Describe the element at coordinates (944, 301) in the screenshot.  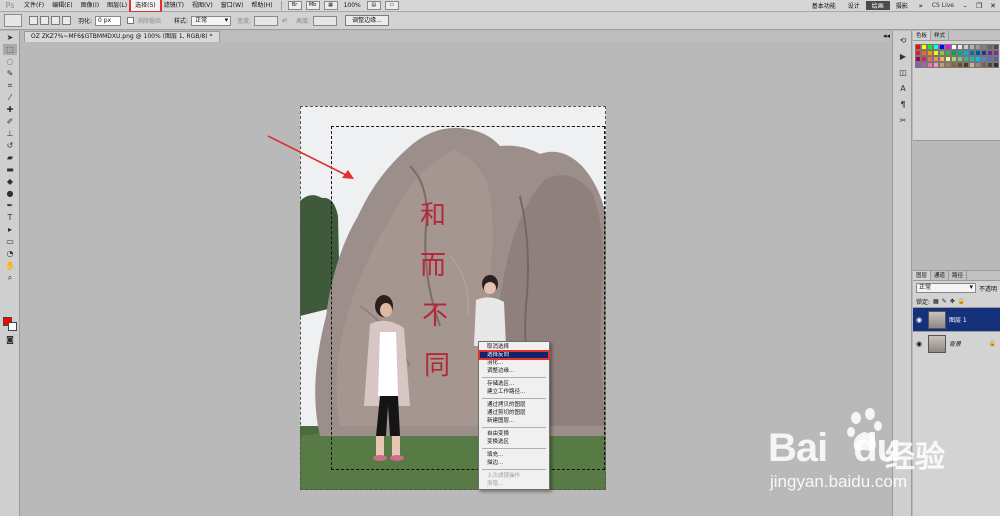
I see `lock-pixels-icon: ✎` at that location.